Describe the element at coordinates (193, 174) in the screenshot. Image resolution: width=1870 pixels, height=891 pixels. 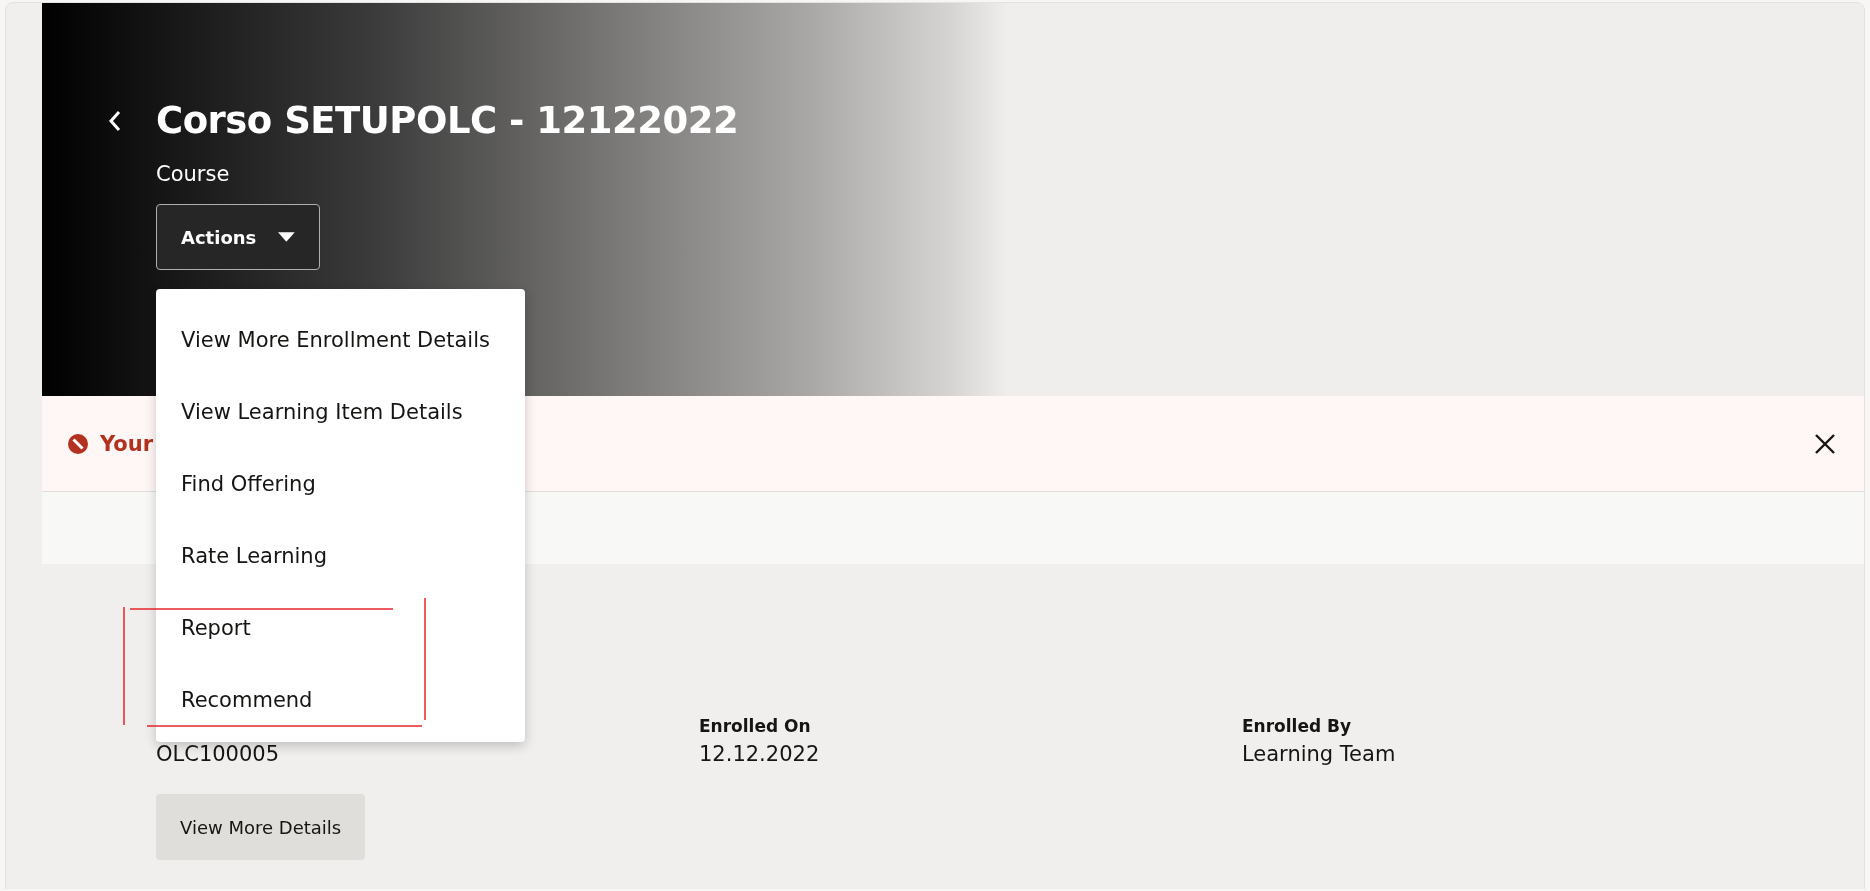
I see `page-subtitle: Course` at that location.